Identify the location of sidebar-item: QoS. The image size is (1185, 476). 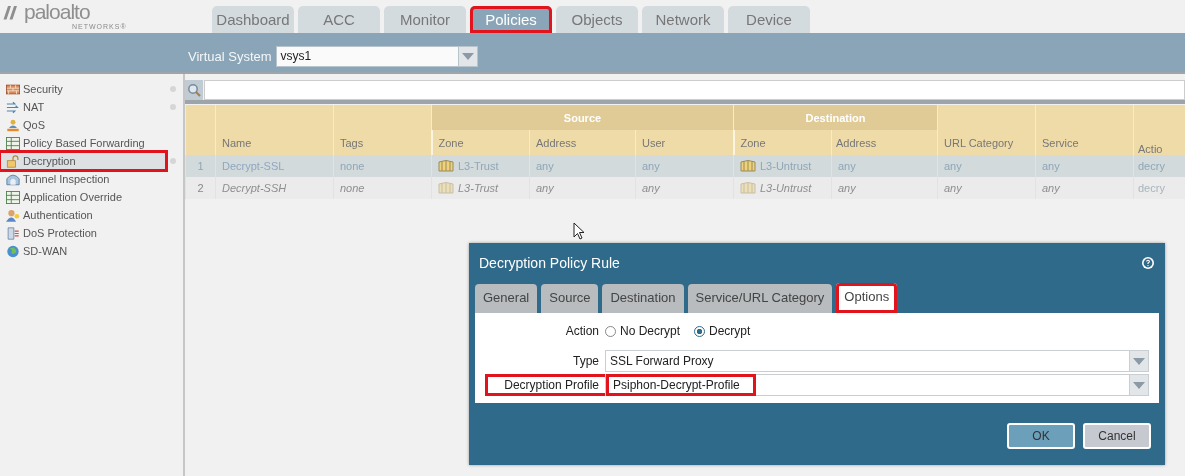
(91, 125).